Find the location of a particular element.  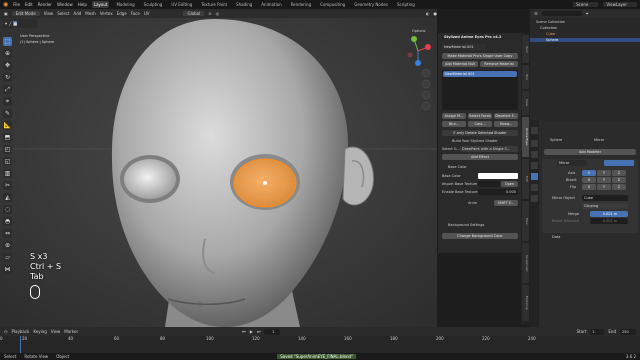

edge-slide-icon: ⇔ is located at coordinates (7, 233).